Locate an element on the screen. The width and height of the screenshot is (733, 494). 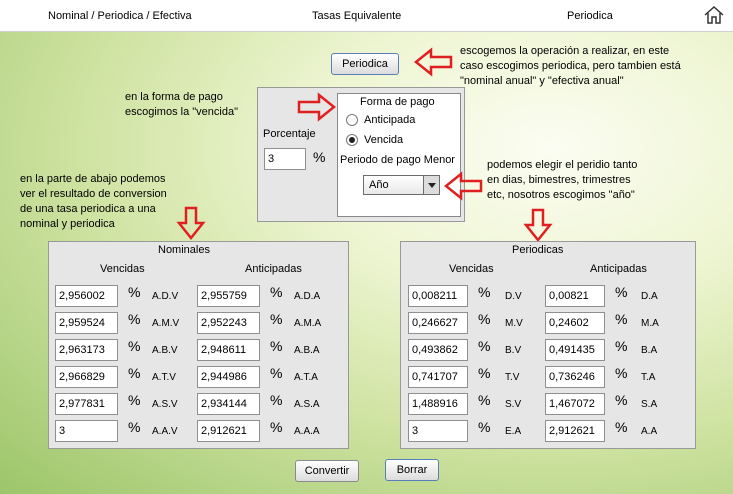
vencida-label: Vencida is located at coordinates (384, 140).